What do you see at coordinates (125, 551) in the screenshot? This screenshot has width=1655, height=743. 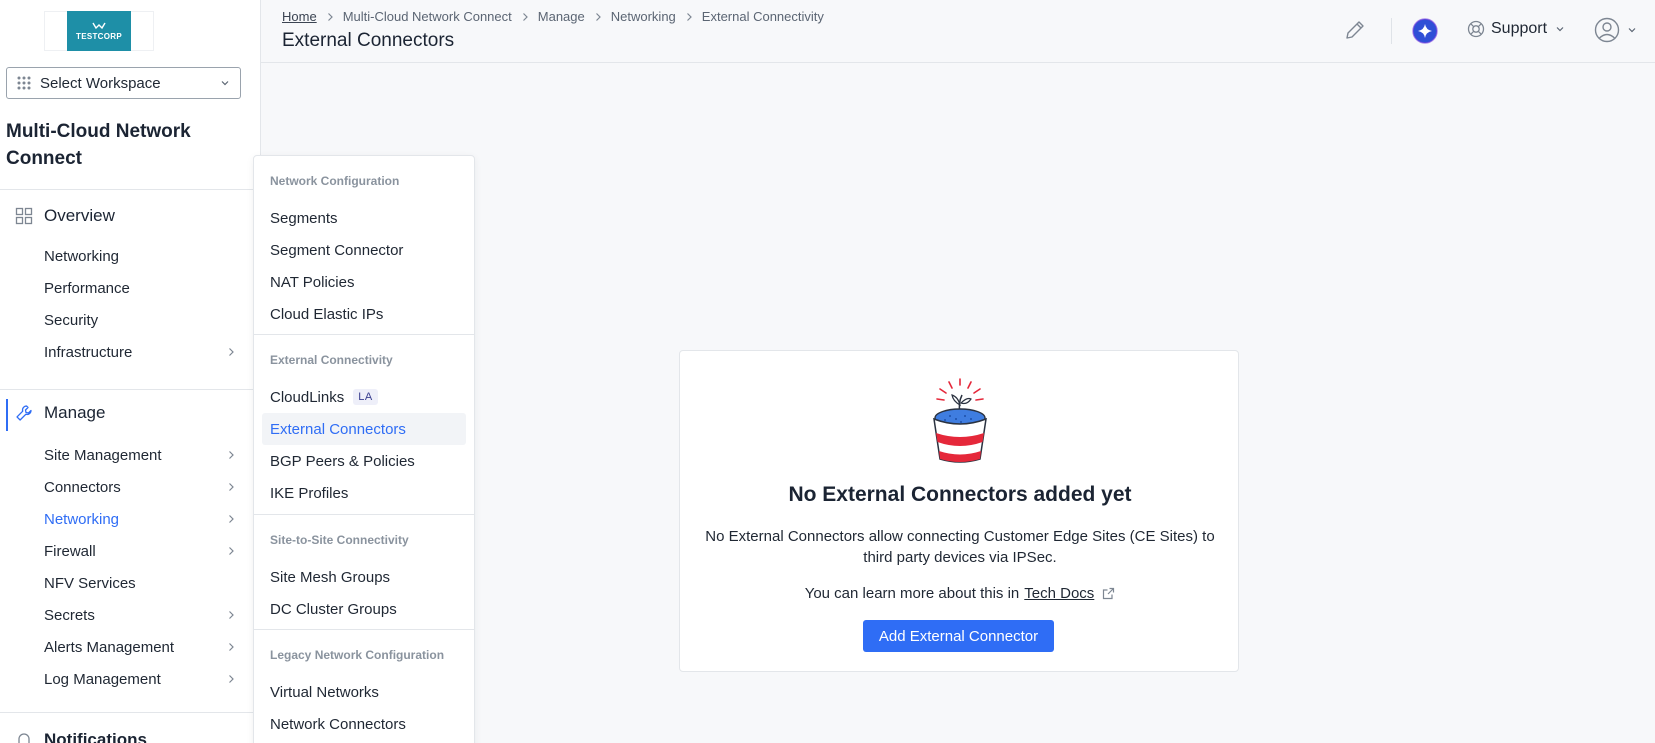 I see `sidebar-item-firewall: Firewall` at bounding box center [125, 551].